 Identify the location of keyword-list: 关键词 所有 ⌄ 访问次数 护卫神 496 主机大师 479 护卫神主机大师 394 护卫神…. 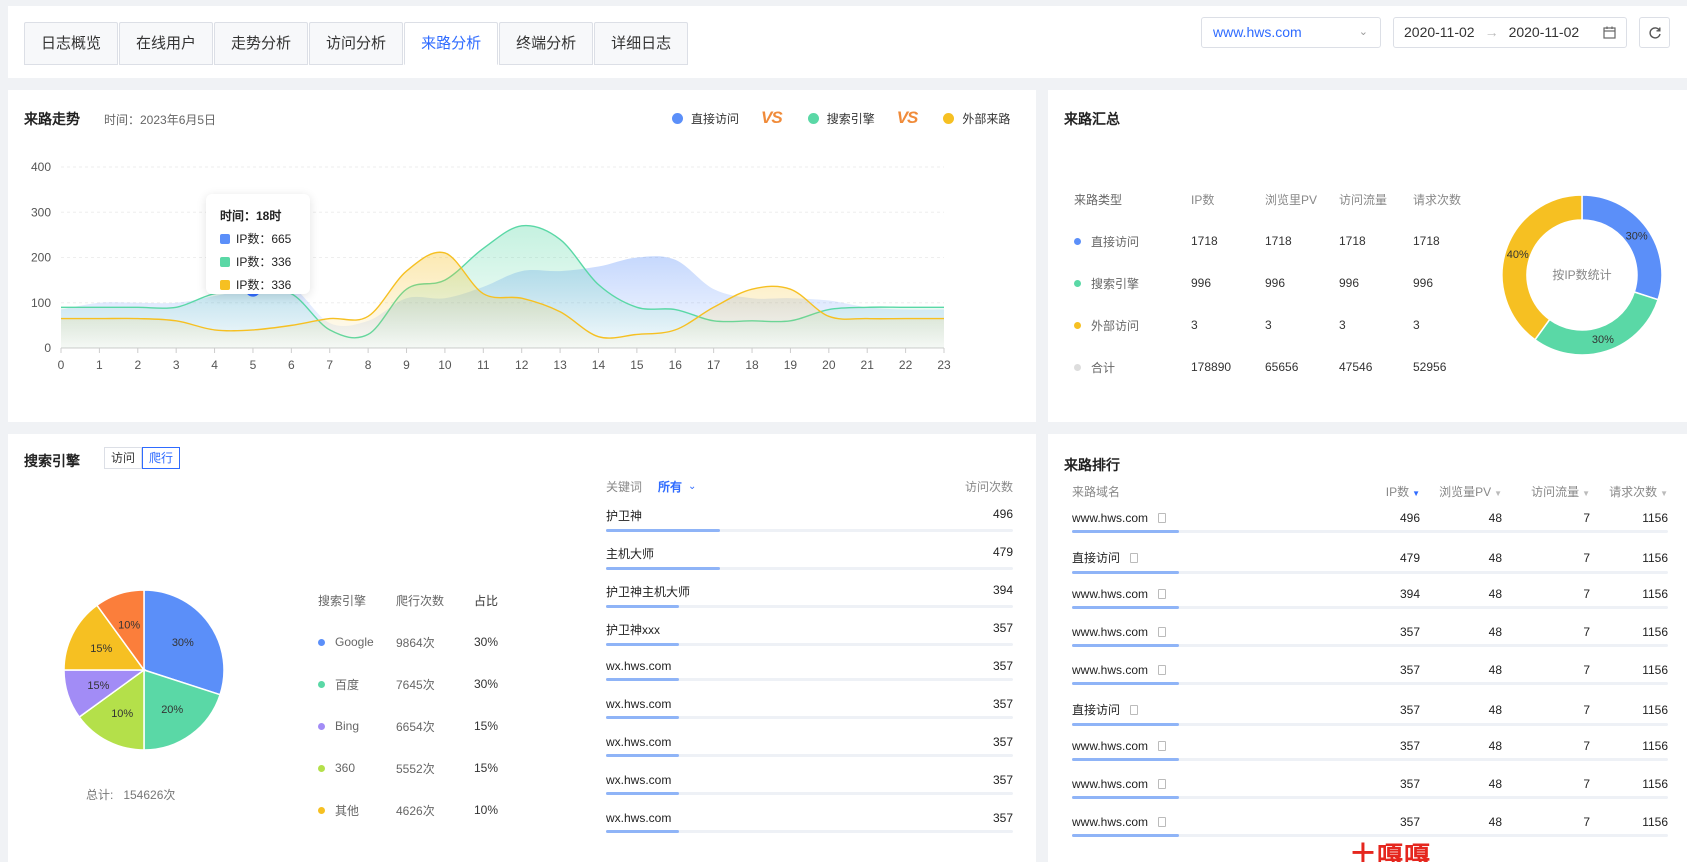
(809, 657).